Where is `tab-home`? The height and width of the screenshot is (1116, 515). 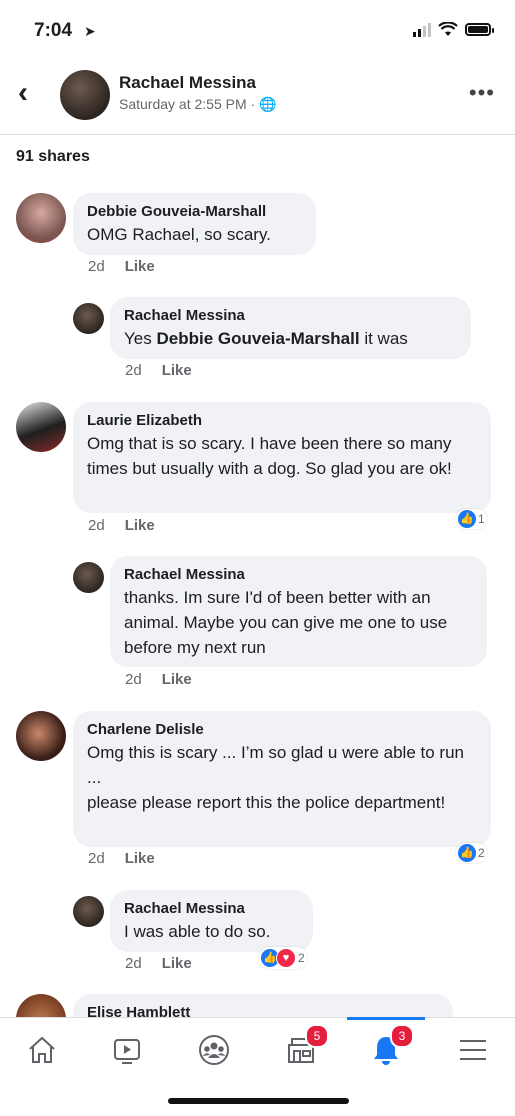 tab-home is located at coordinates (42, 1050).